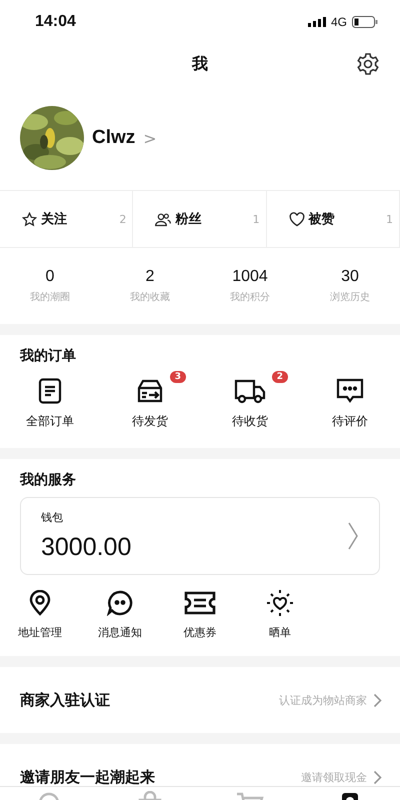 The image size is (400, 800). What do you see at coordinates (150, 138) in the screenshot?
I see `chevron-icon: >` at bounding box center [150, 138].